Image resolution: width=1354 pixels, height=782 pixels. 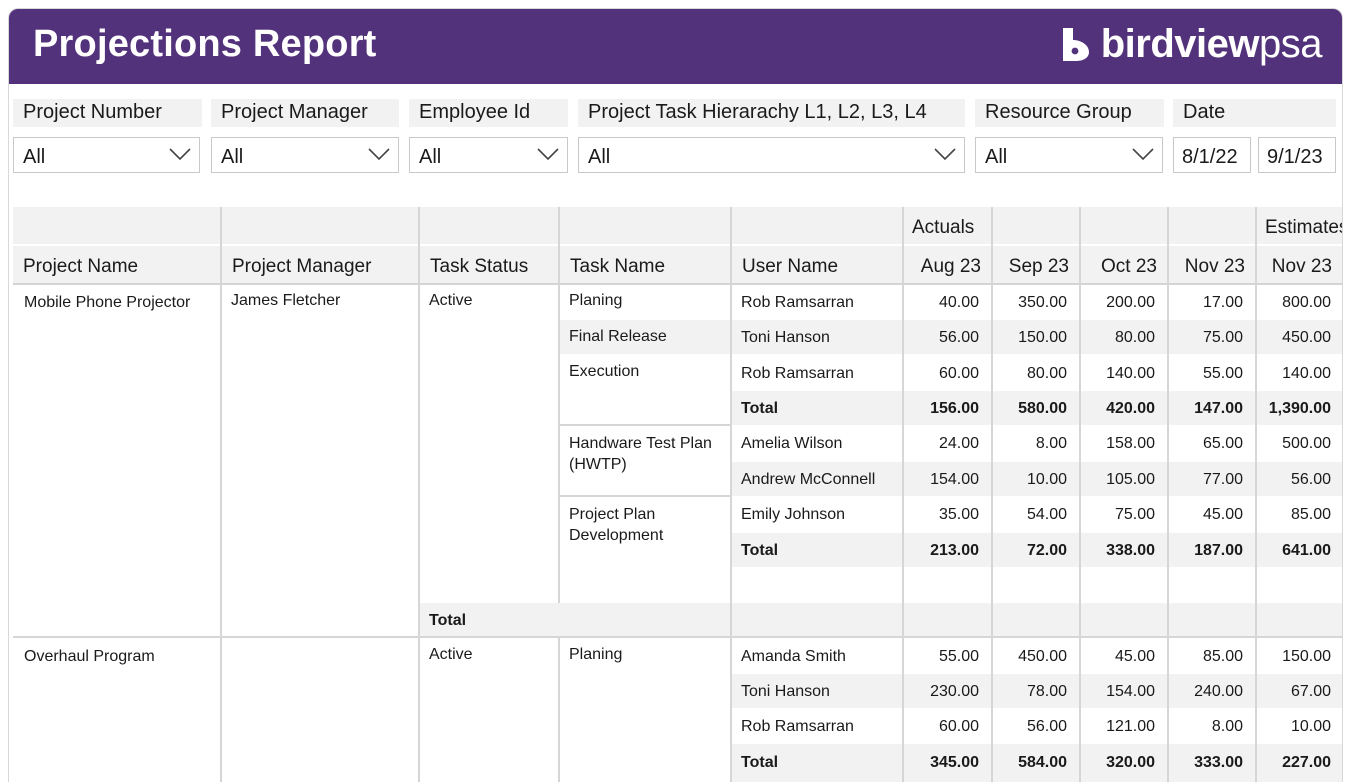 What do you see at coordinates (1291, 43) in the screenshot?
I see `logo-text-light: psa` at bounding box center [1291, 43].